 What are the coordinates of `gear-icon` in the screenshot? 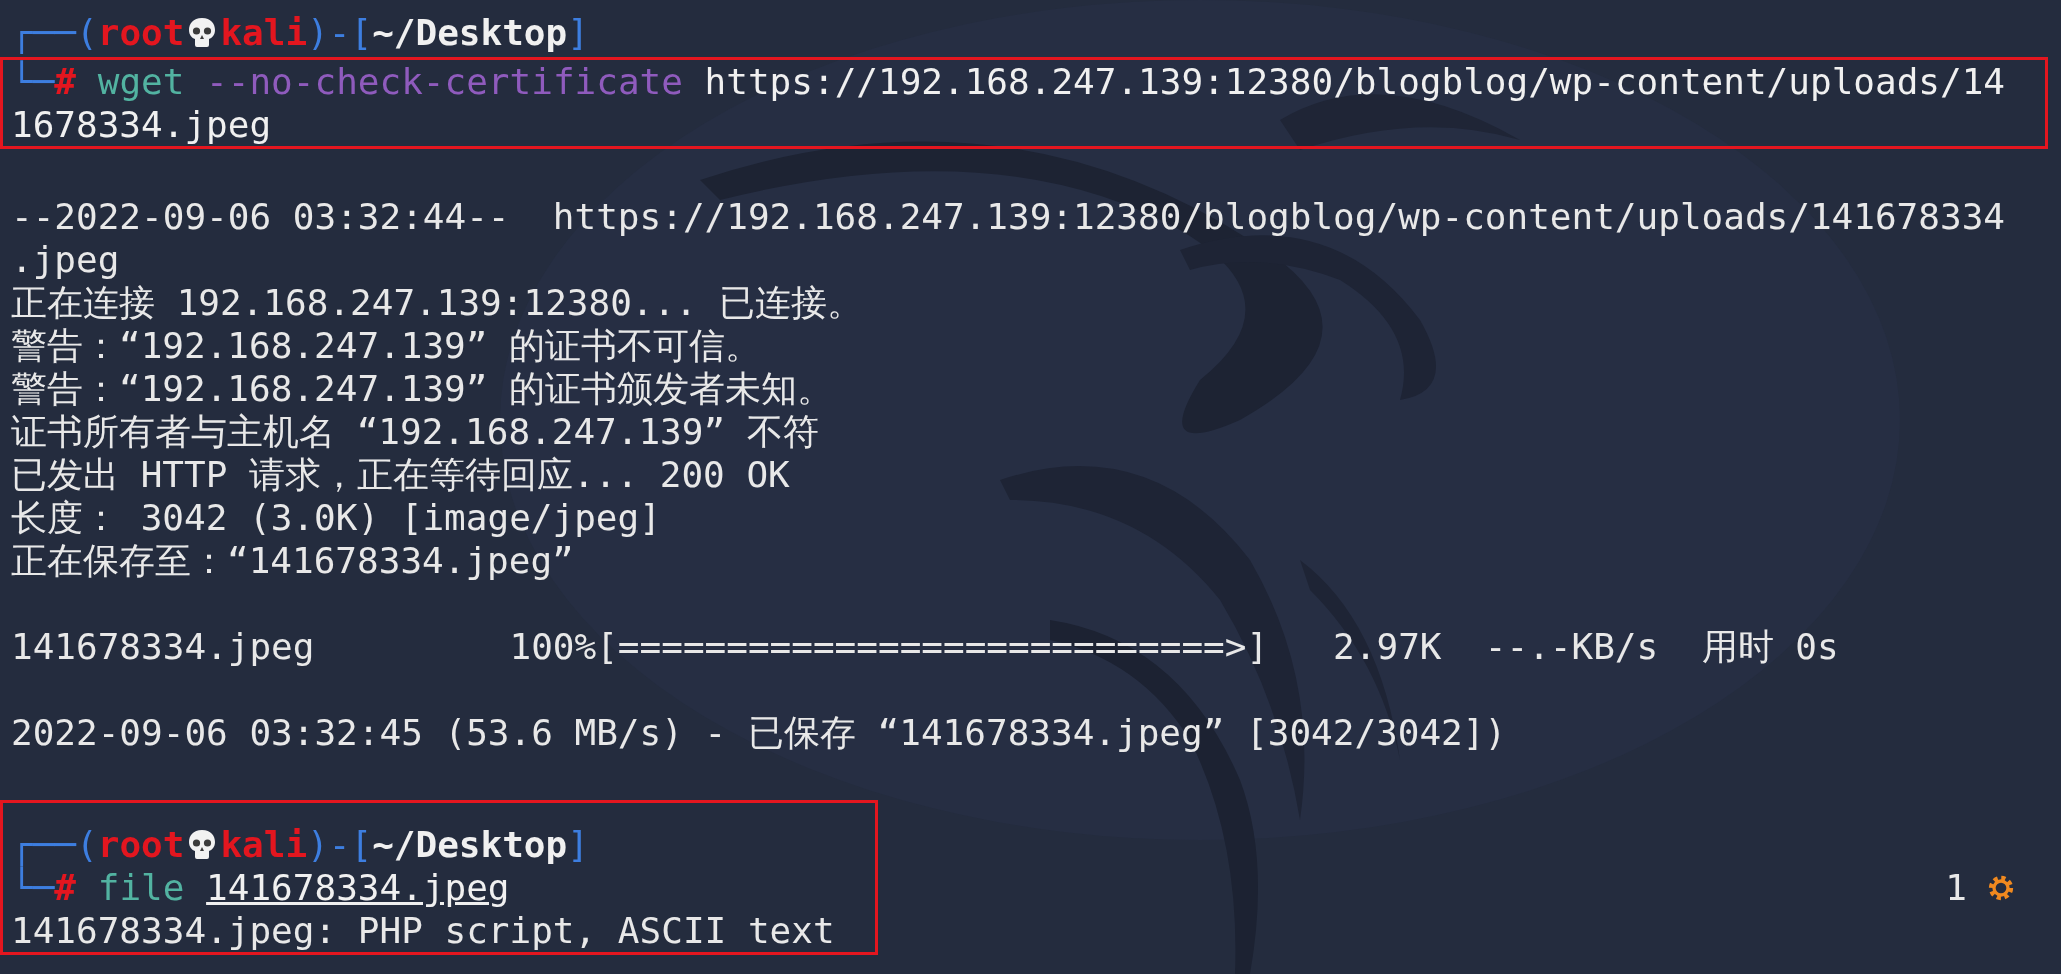 It's located at (2001, 887).